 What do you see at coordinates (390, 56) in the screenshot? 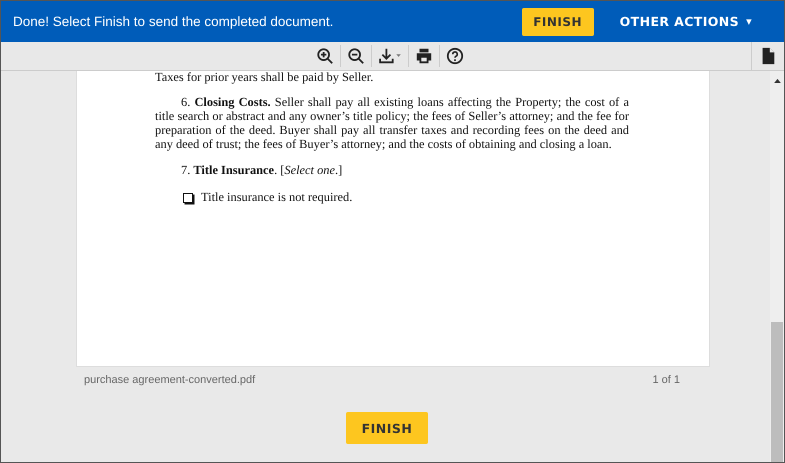
I see `download-icon` at bounding box center [390, 56].